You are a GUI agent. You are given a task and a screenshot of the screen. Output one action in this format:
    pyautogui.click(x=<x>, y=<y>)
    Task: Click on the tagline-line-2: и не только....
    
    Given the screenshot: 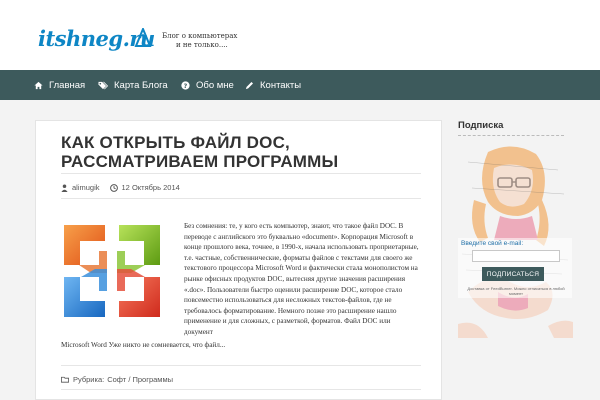 What is the action you would take?
    pyautogui.click(x=202, y=45)
    